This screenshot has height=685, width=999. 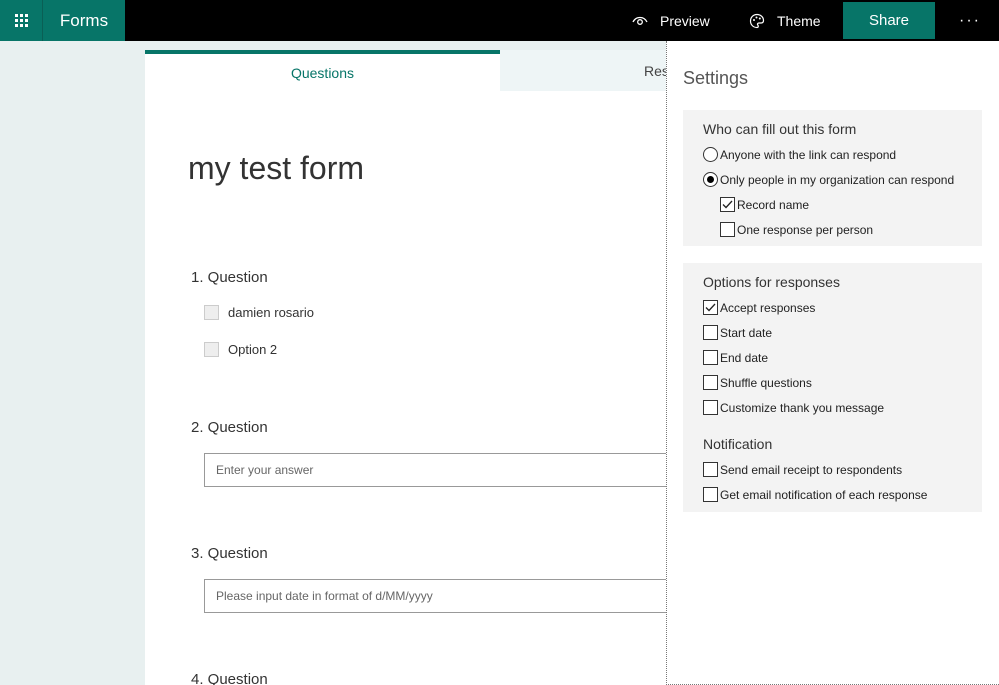 What do you see at coordinates (802, 407) in the screenshot?
I see `checkbox-label: Customize thank you message` at bounding box center [802, 407].